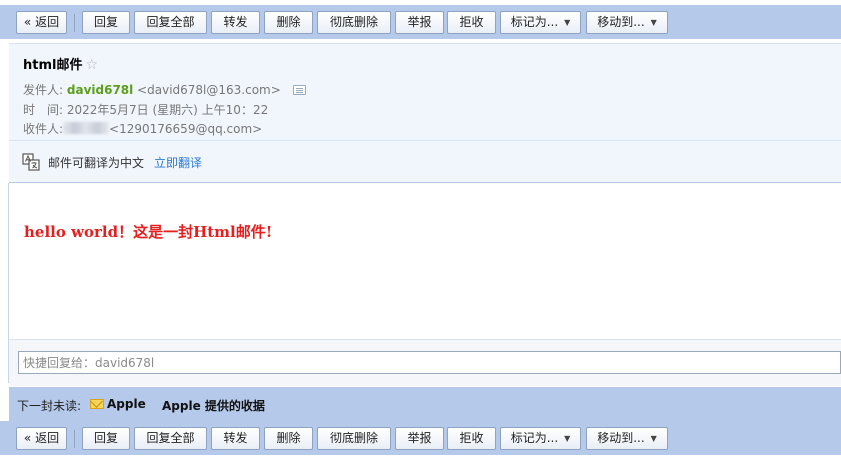 The image size is (841, 461). Describe the element at coordinates (31, 162) in the screenshot. I see `translate-icon` at that location.